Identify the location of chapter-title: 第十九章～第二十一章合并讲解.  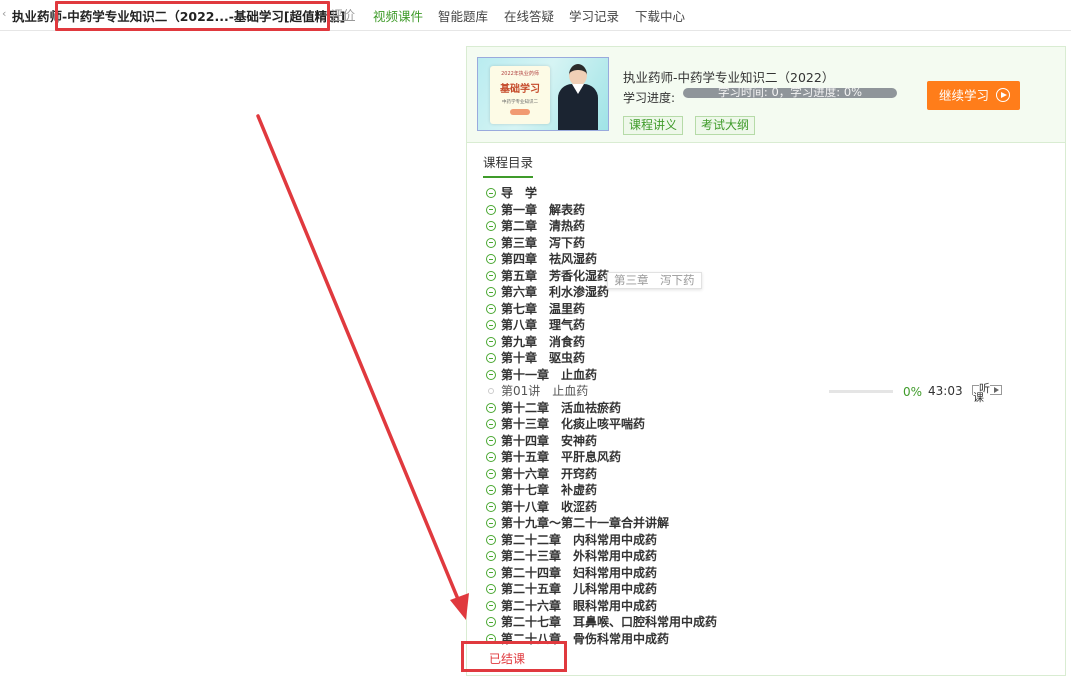
(585, 523).